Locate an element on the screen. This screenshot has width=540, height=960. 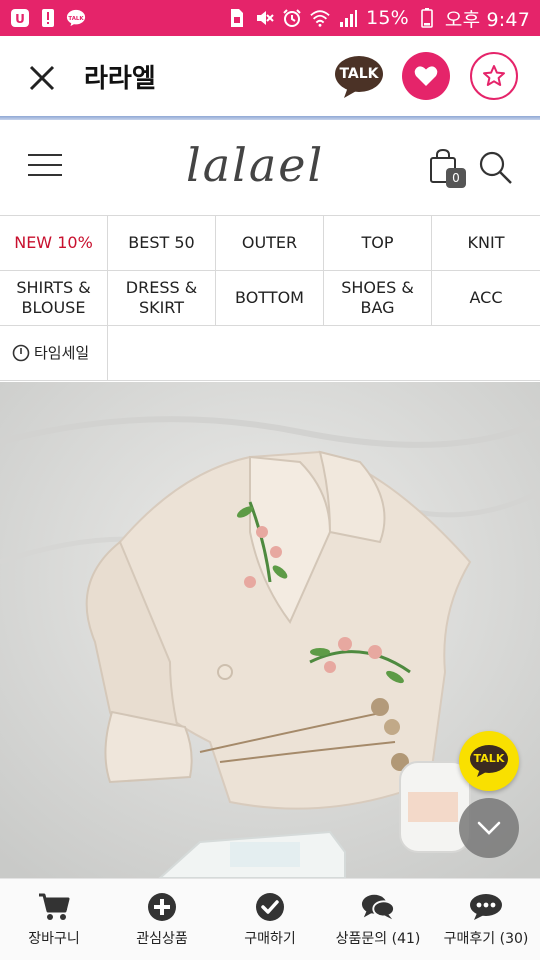
app-title: 라라엘 is located at coordinates (120, 79).